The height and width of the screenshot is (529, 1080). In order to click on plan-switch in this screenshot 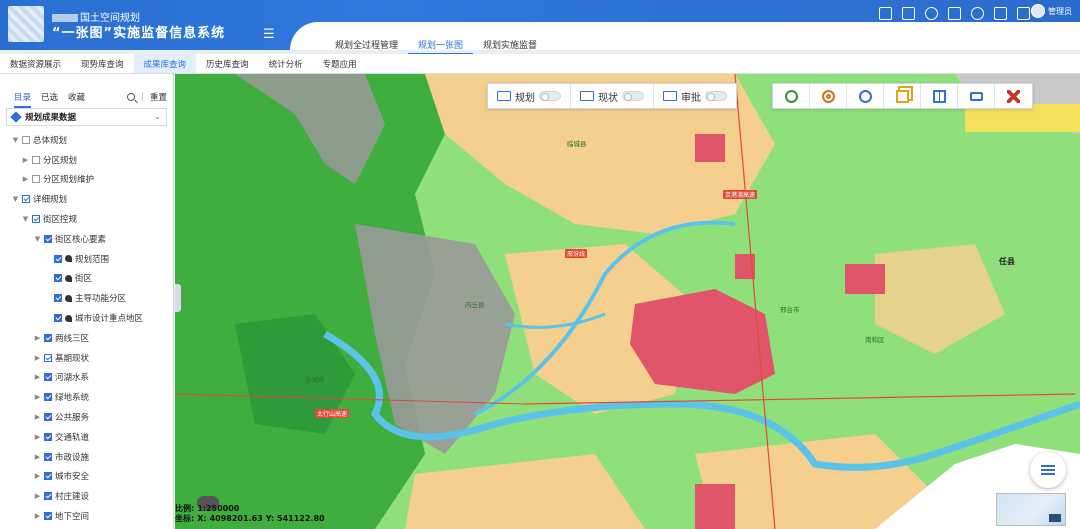, I will do `click(550, 96)`.